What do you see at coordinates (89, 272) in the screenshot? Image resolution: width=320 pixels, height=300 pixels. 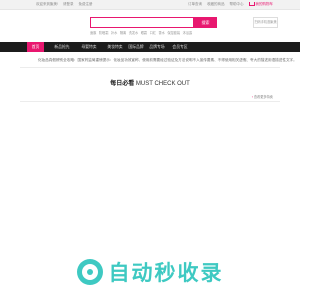 I see `watermark-logo-icon` at bounding box center [89, 272].